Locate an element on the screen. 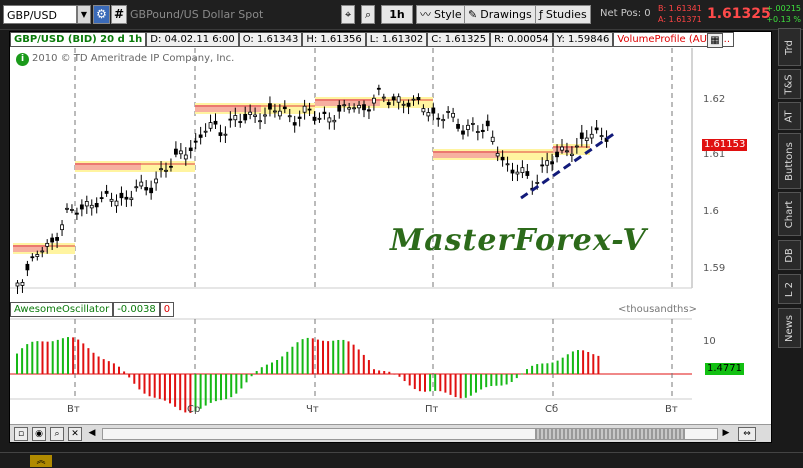 This screenshot has width=803, height=468. drawings-button: ✎ Drawings is located at coordinates (500, 14).